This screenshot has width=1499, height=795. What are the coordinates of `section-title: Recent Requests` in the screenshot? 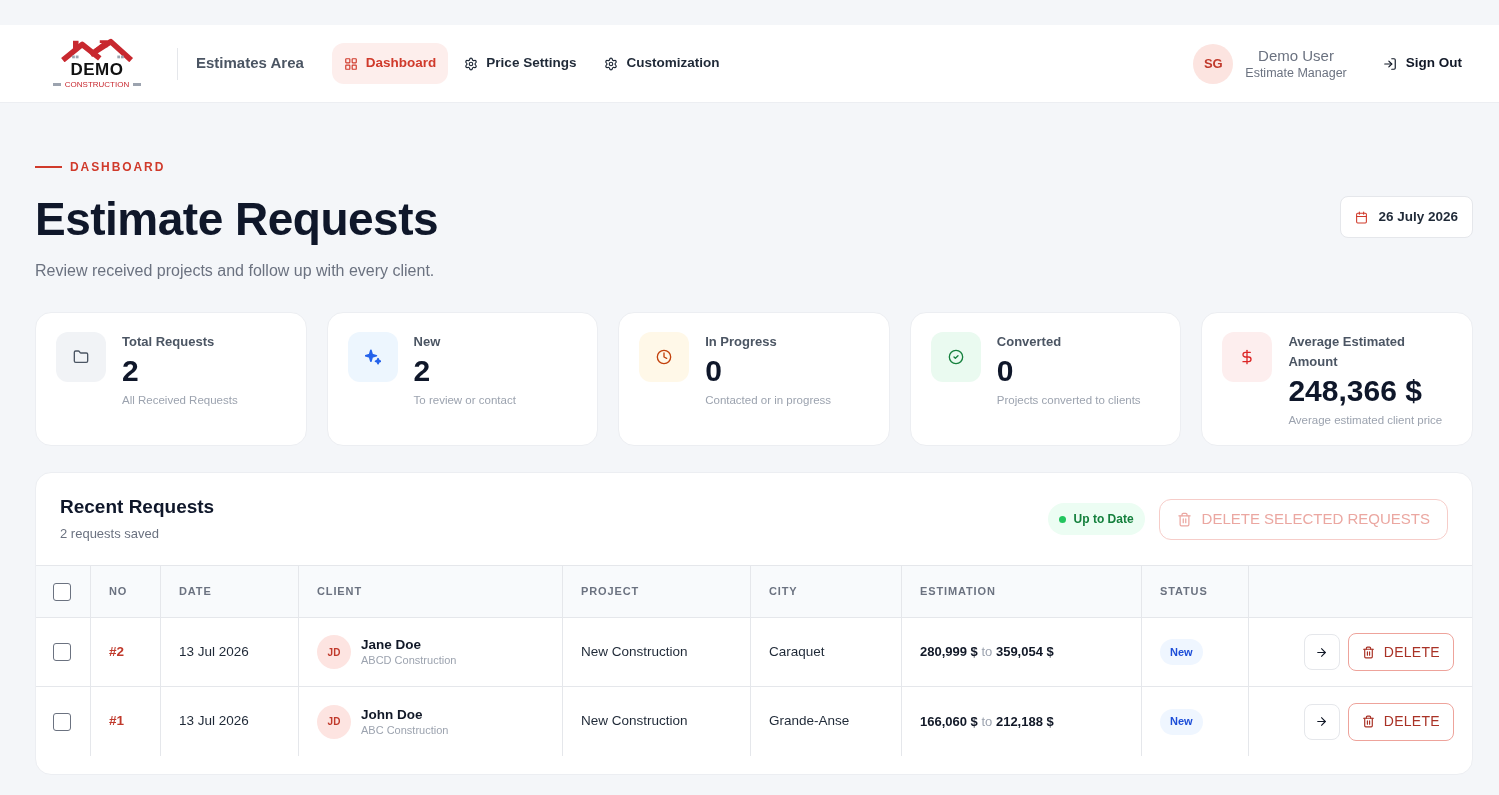 It's located at (137, 506).